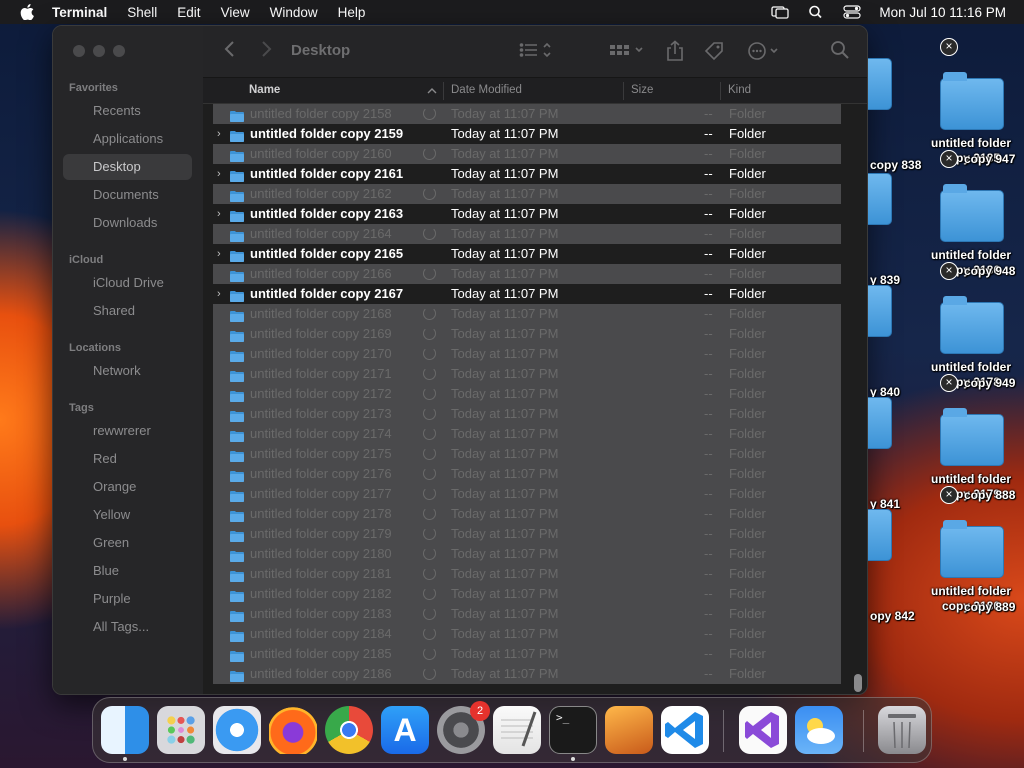 Image resolution: width=1024 pixels, height=768 pixels. I want to click on menu-clock: Mon Jul 10 11:16 PM, so click(942, 12).